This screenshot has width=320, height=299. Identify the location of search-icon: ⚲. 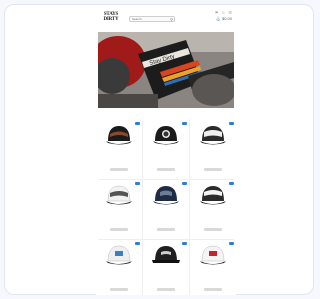
(171, 19).